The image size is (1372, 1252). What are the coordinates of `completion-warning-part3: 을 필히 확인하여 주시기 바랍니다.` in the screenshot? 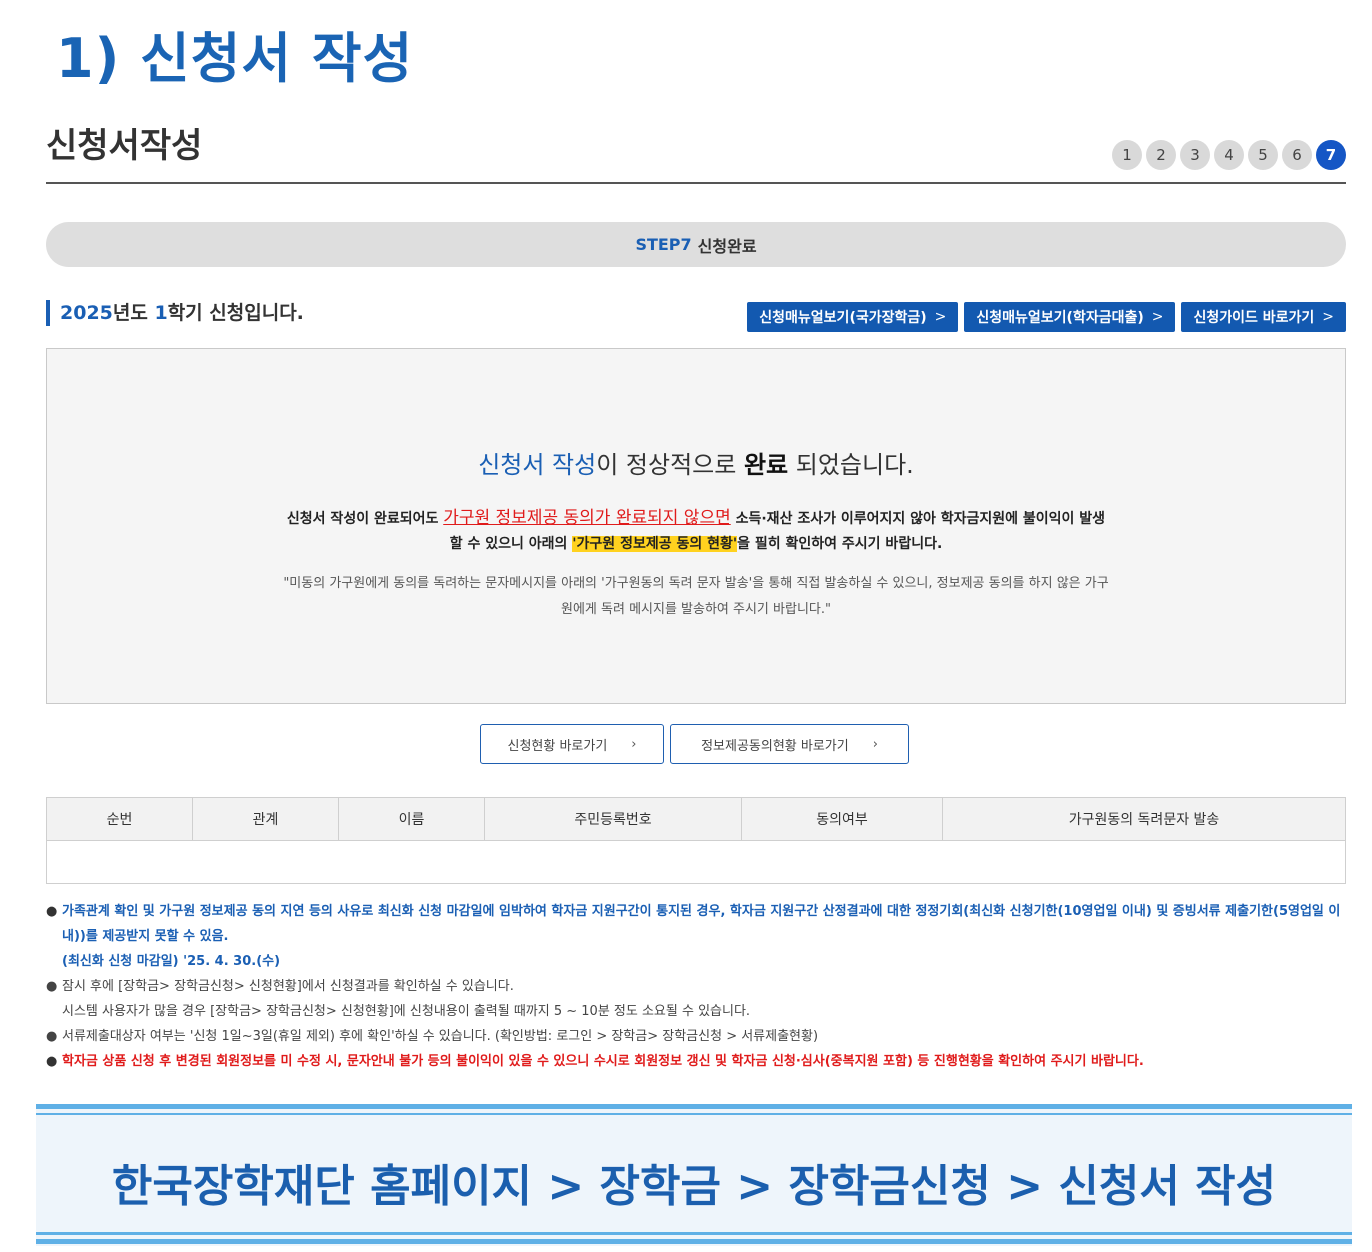 It's located at (840, 544).